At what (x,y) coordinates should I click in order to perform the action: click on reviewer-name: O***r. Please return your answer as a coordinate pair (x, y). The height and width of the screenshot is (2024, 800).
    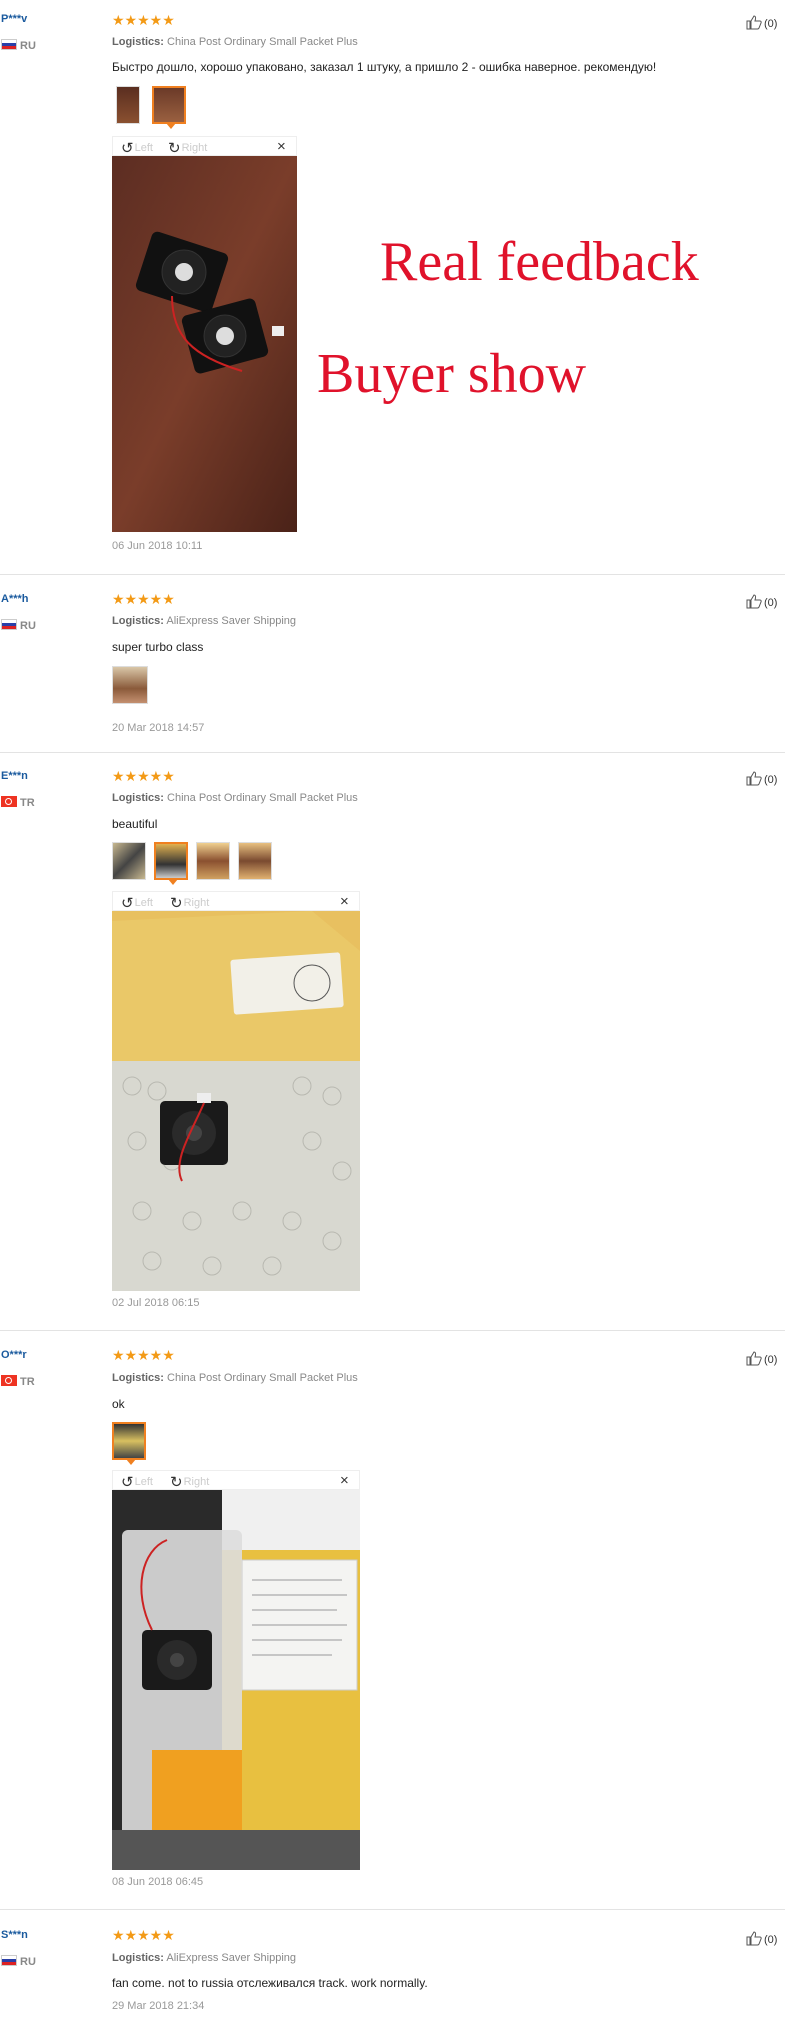
    Looking at the image, I should click on (14, 1355).